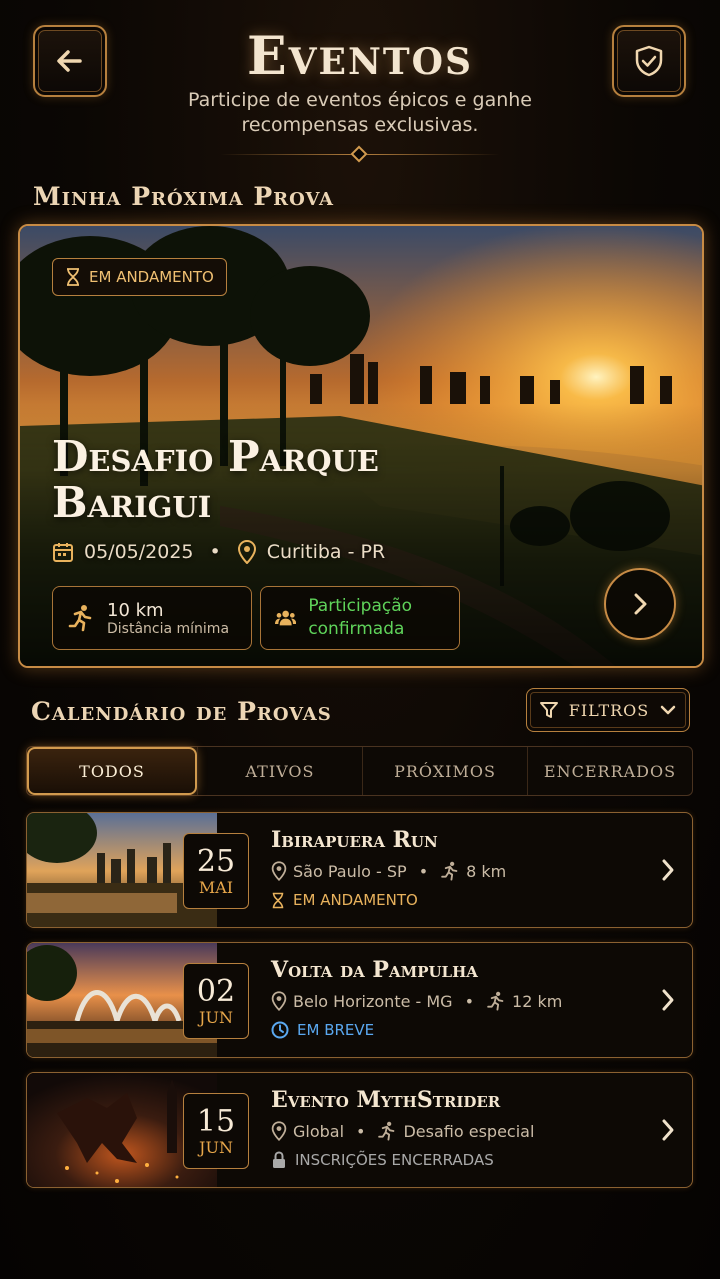 This screenshot has width=720, height=1279. I want to click on divider-ornament, so click(359, 154).